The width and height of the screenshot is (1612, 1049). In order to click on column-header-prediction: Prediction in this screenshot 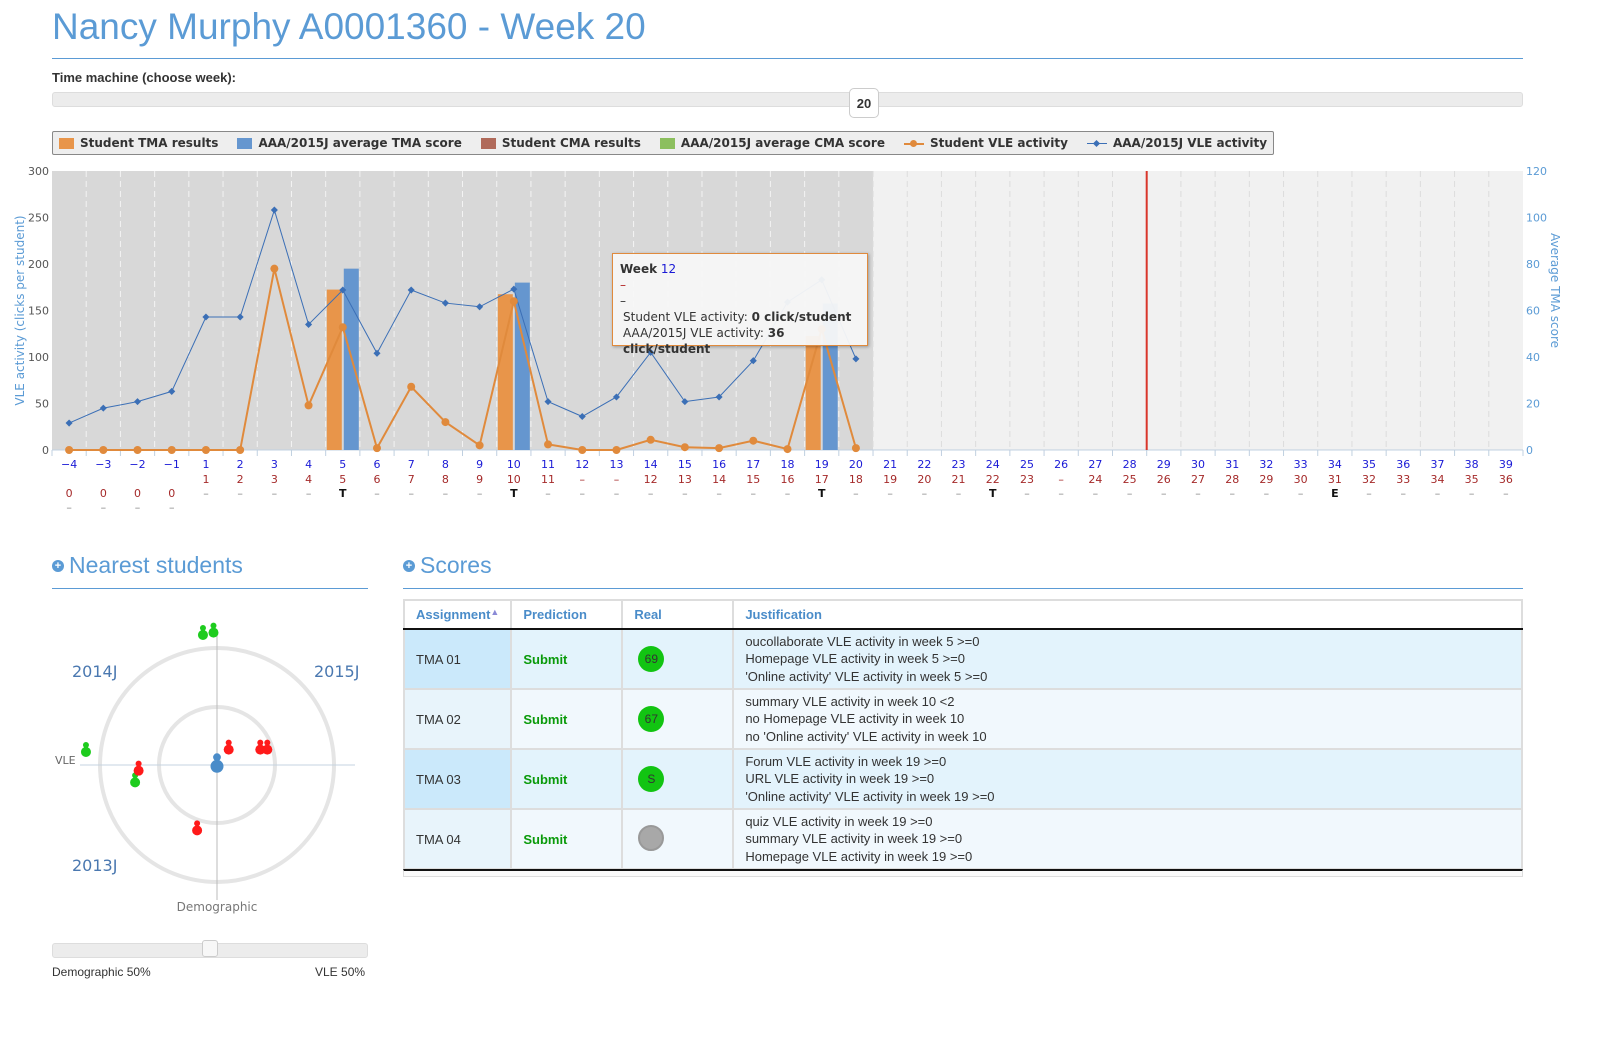, I will do `click(567, 614)`.